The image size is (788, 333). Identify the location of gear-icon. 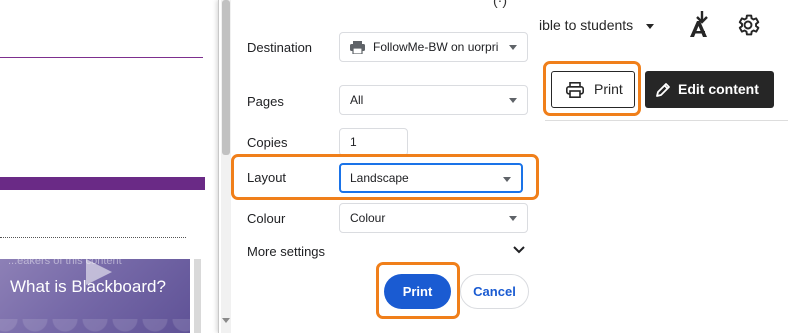
(748, 25).